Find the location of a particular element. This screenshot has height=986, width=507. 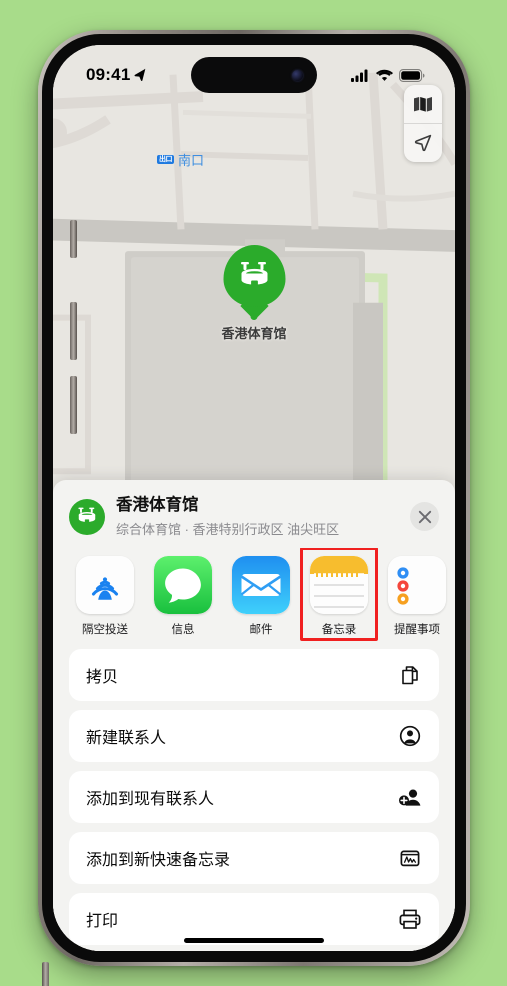

share-app-airdrop: 隔空投送 is located at coordinates (105, 596).